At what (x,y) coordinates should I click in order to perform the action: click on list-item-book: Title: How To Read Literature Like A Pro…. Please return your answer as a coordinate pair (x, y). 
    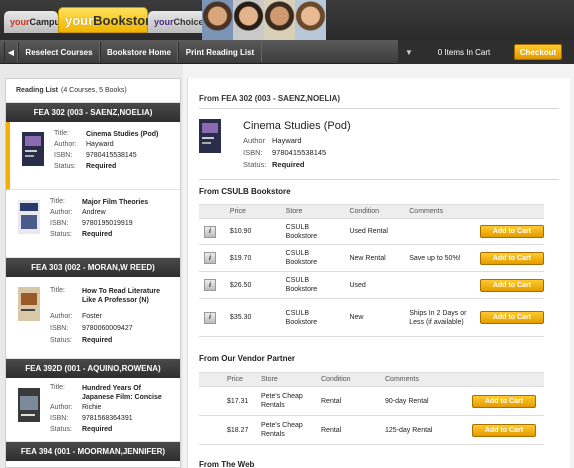
    Looking at the image, I should click on (93, 318).